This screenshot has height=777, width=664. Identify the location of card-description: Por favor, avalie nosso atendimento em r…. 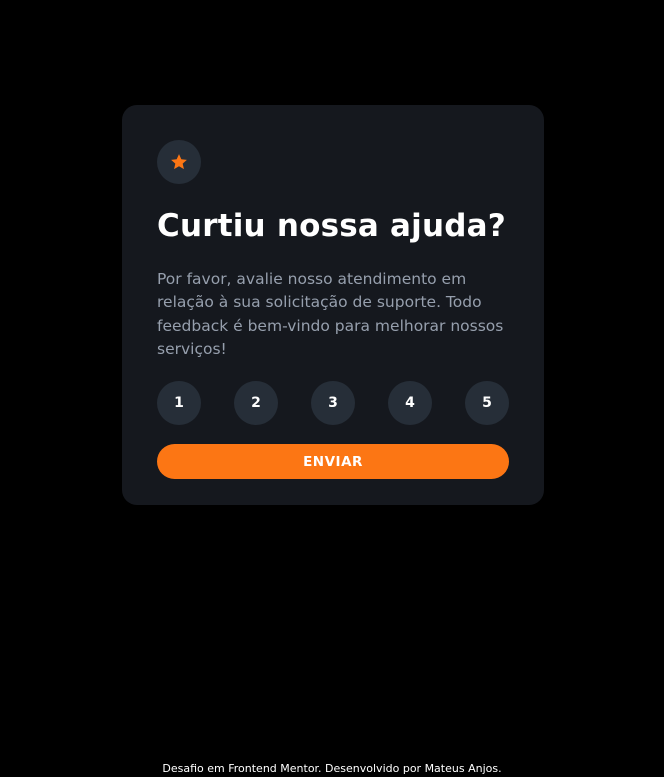
(330, 314).